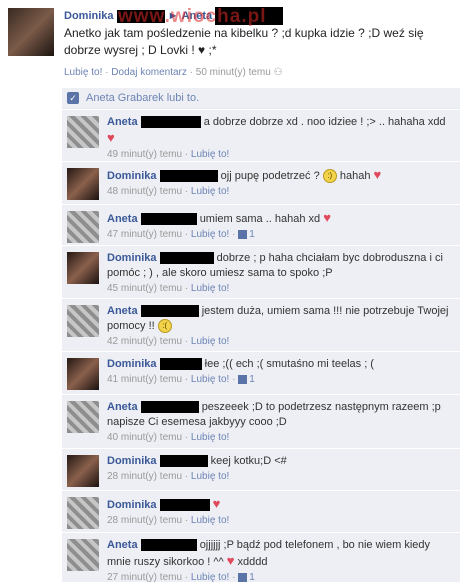 This screenshot has width=462, height=585. I want to click on comment-text: keej kotku;D <#, so click(248, 461).